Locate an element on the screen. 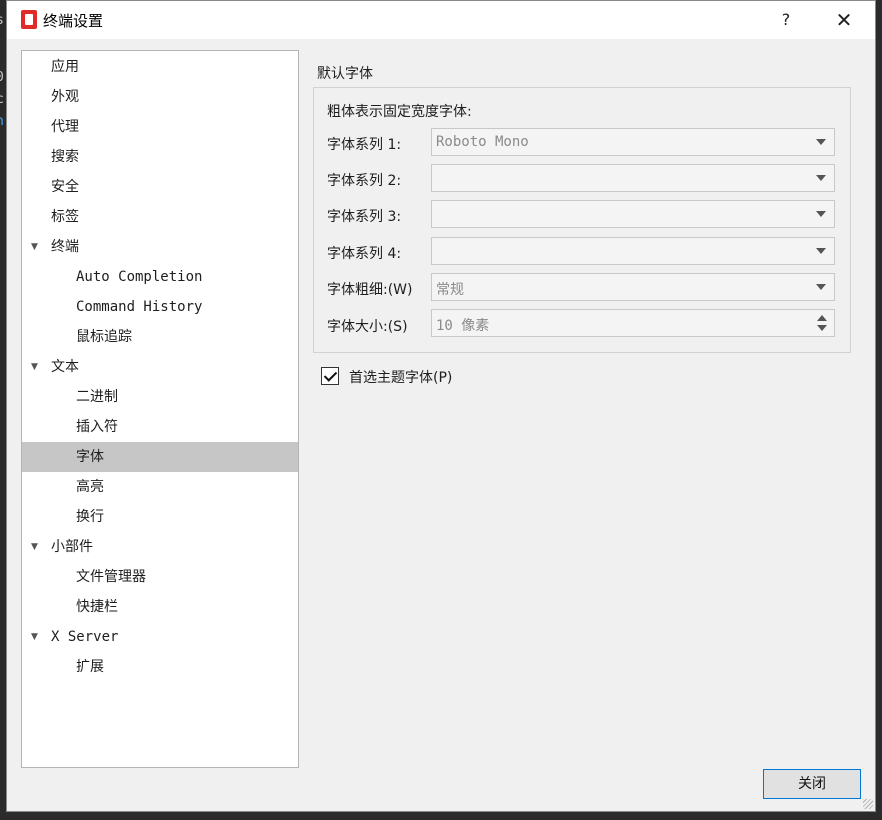 This screenshot has width=882, height=820. font-family-1-label: 字体系列 1: is located at coordinates (364, 145).